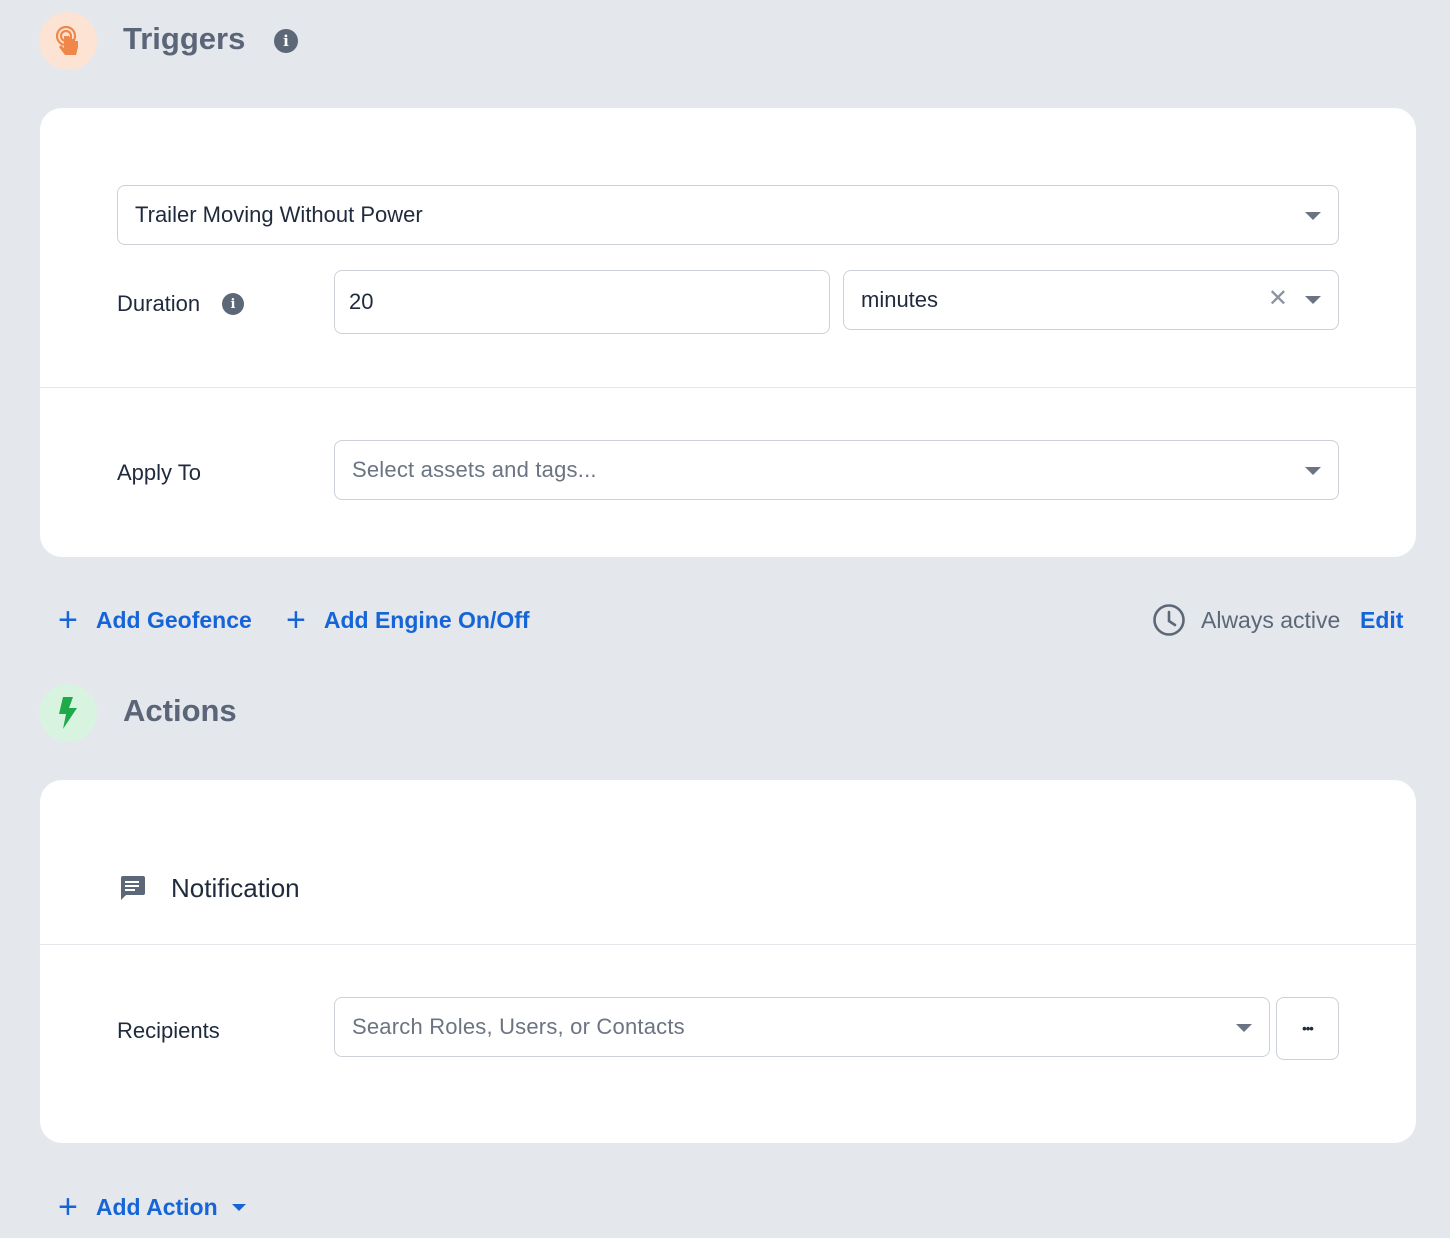 The image size is (1450, 1238). I want to click on duration-unit-value: minutes, so click(900, 299).